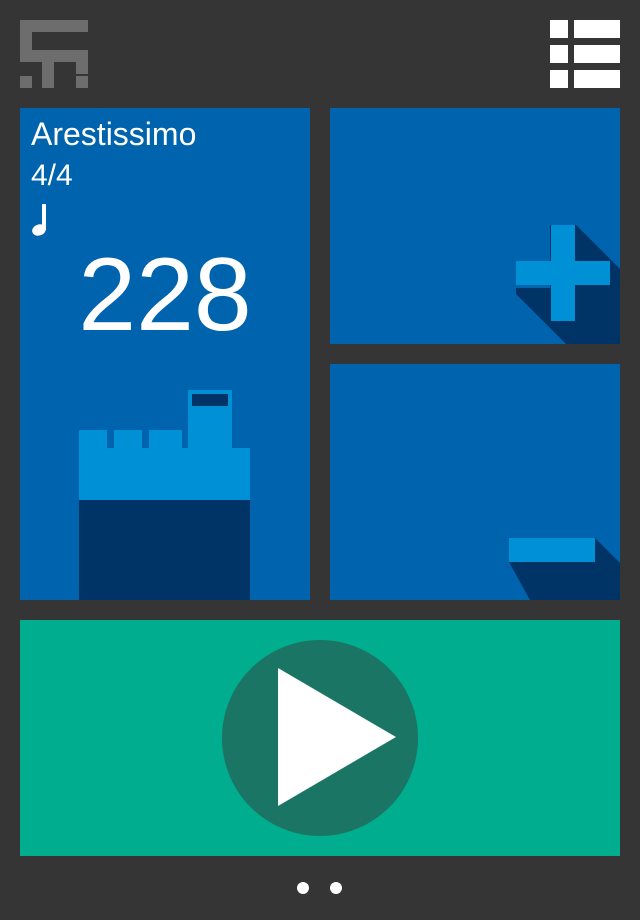  I want to click on bpm-value: 228, so click(165, 295).